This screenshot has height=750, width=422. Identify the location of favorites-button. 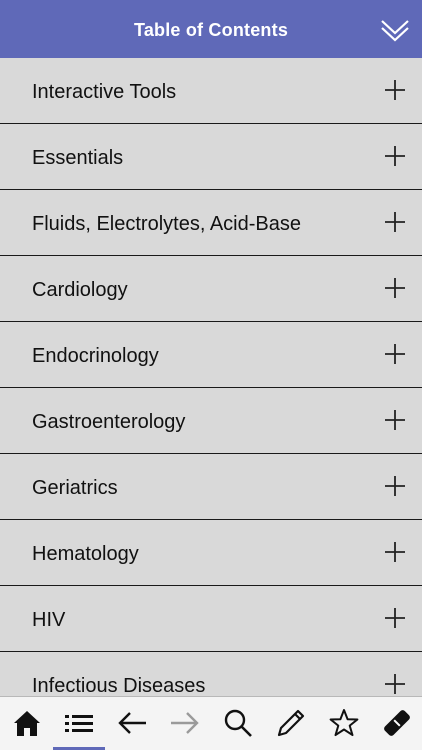
(344, 723).